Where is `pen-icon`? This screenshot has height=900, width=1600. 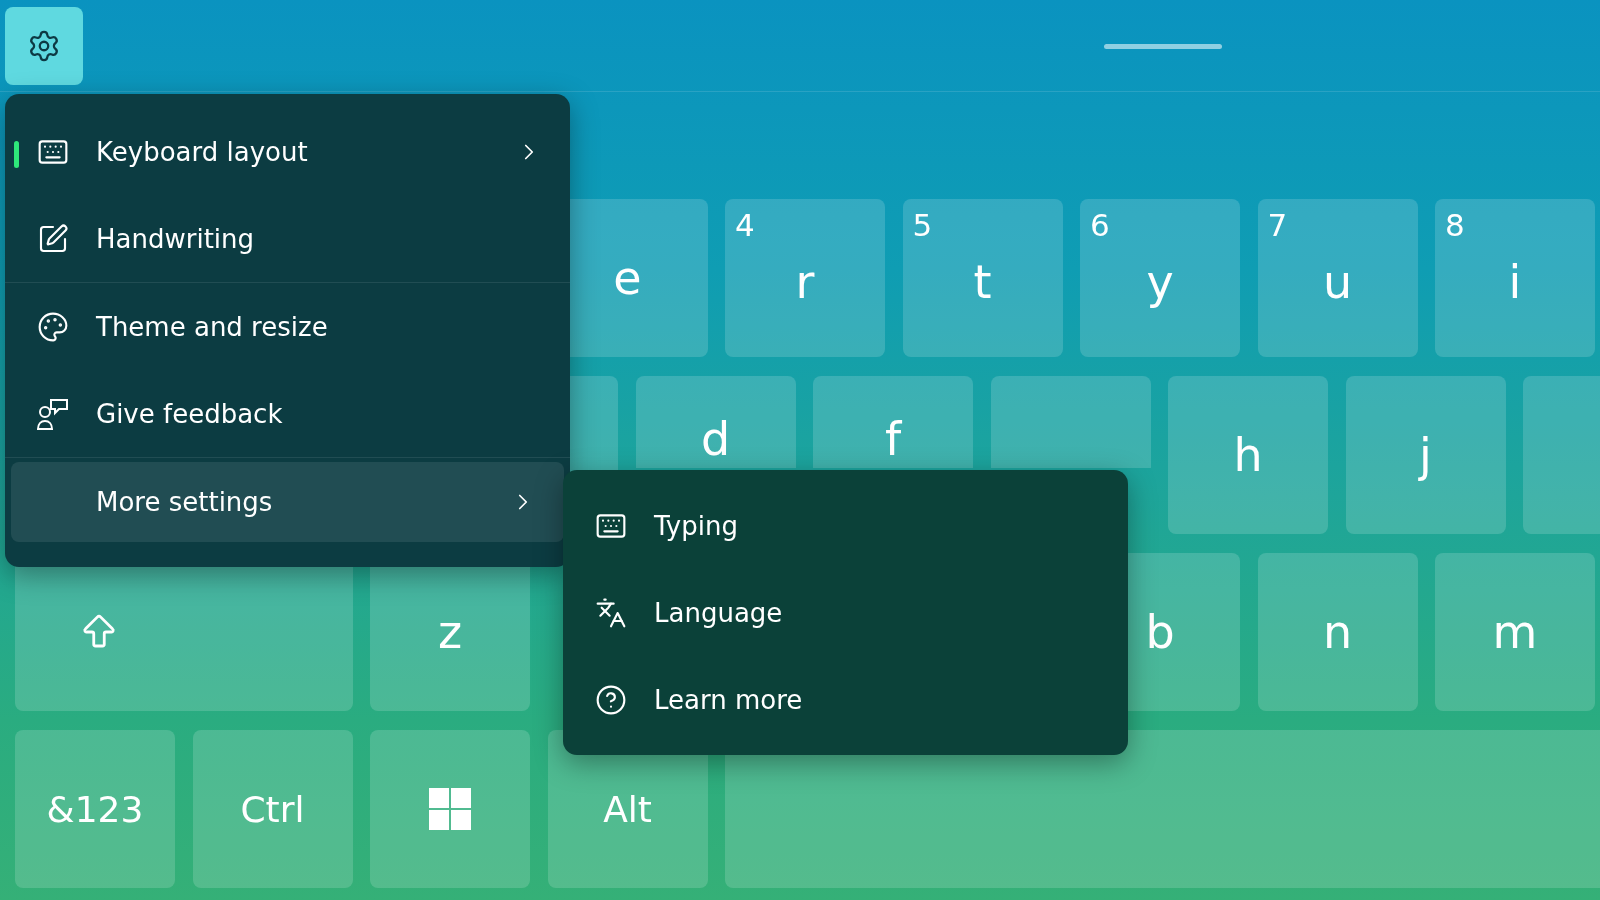 pen-icon is located at coordinates (53, 238).